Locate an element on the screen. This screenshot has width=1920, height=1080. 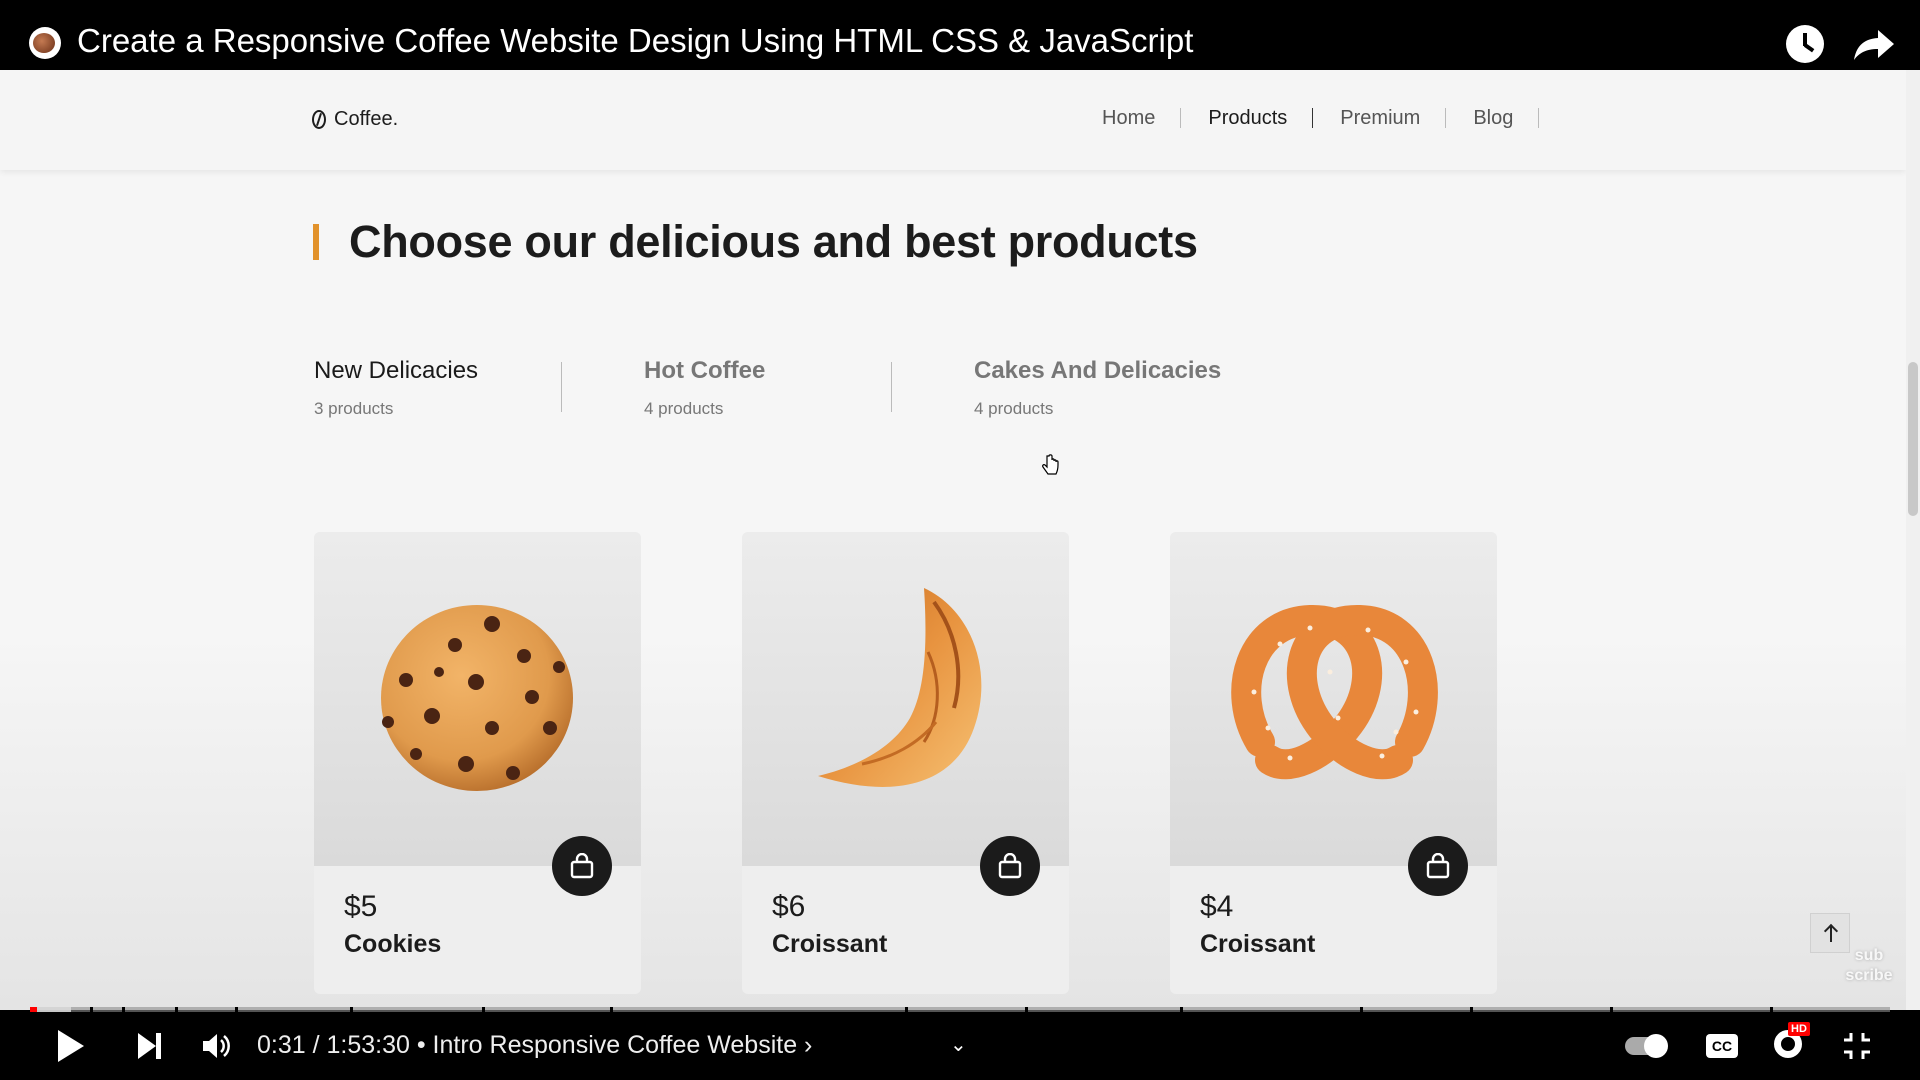
chevron-down-icon: ⌄ is located at coordinates (958, 1044).